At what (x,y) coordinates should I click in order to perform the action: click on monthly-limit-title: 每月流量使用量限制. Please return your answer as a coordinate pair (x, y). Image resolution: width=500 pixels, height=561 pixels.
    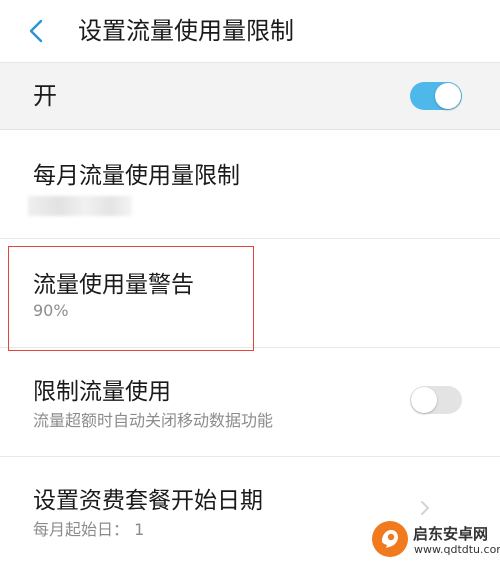
    Looking at the image, I should click on (136, 176).